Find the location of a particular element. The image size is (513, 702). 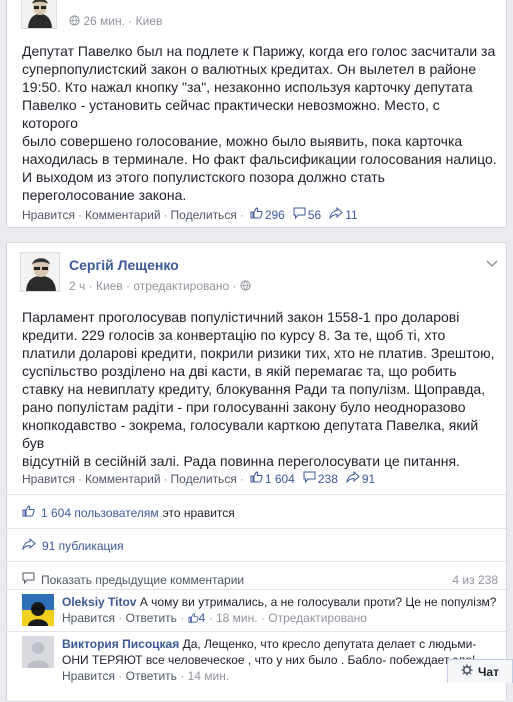

likes-summary: 1 604 пользователям это нравится is located at coordinates (128, 512).